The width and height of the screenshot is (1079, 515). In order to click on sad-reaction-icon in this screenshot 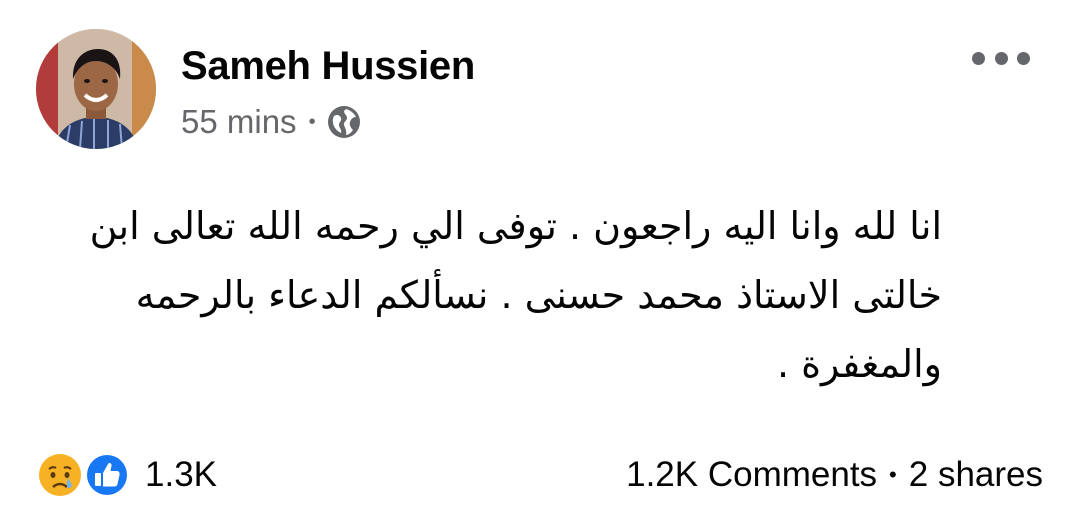, I will do `click(60, 475)`.